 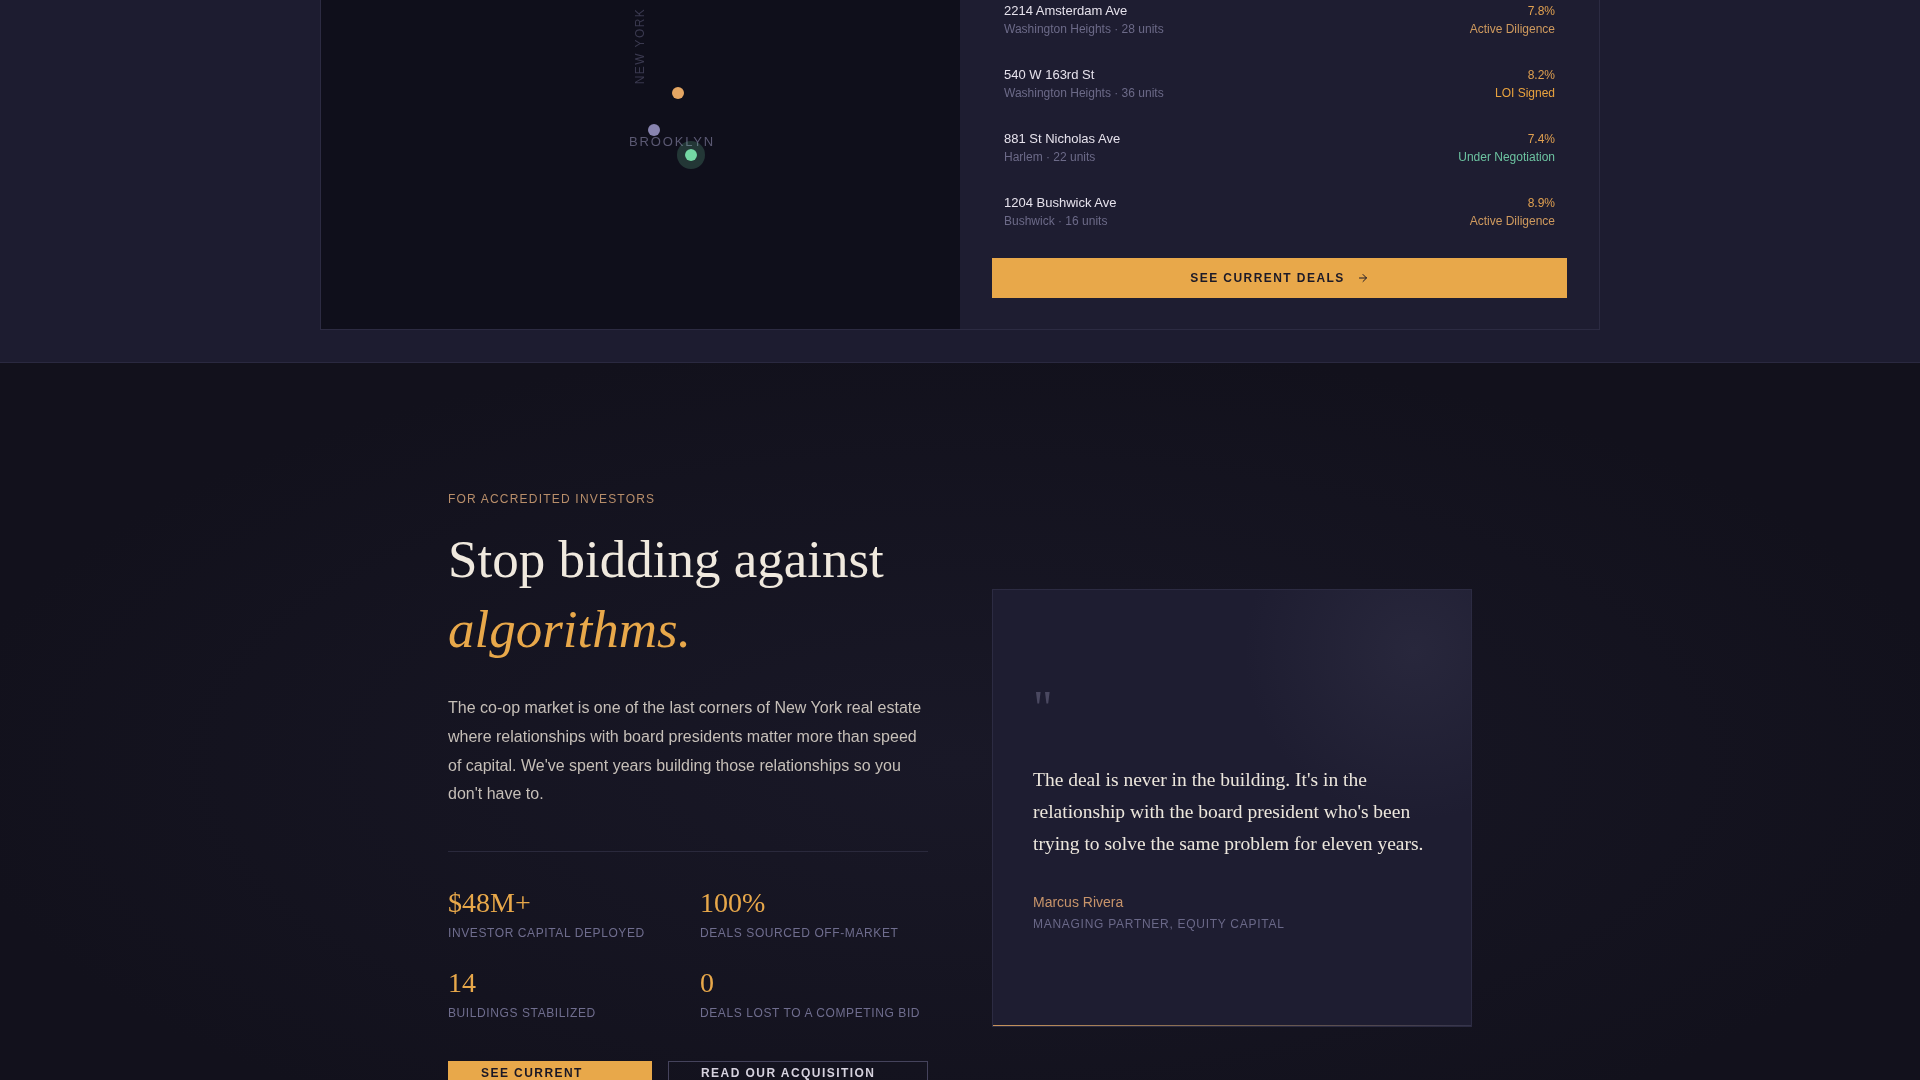 What do you see at coordinates (707, 983) in the screenshot?
I see `stat-value: 0` at bounding box center [707, 983].